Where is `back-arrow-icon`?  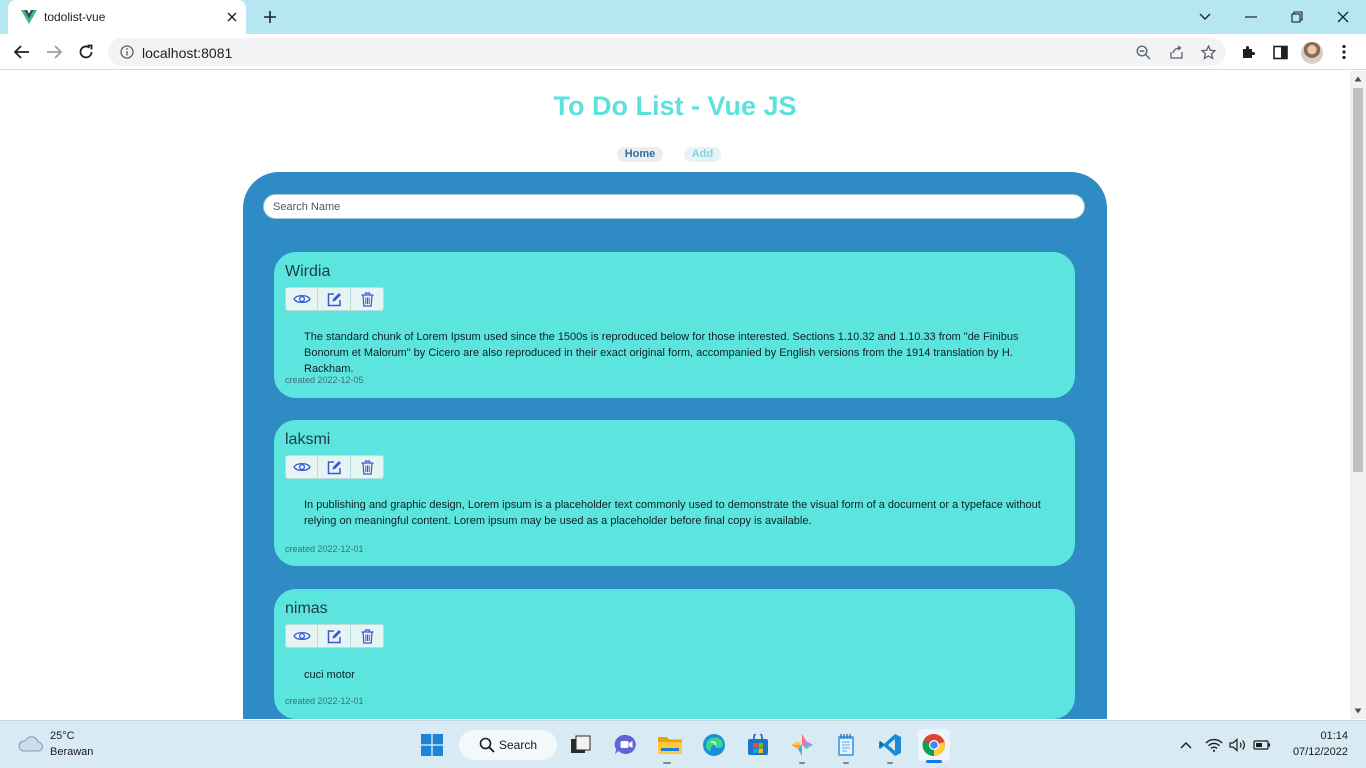 back-arrow-icon is located at coordinates (22, 52).